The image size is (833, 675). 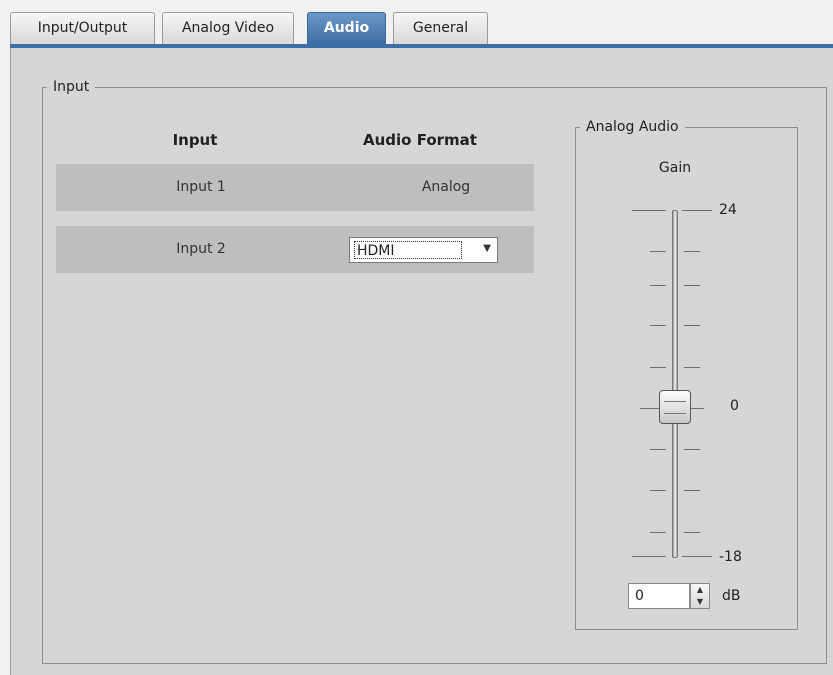 I want to click on gain-label: Gain, so click(x=675, y=168).